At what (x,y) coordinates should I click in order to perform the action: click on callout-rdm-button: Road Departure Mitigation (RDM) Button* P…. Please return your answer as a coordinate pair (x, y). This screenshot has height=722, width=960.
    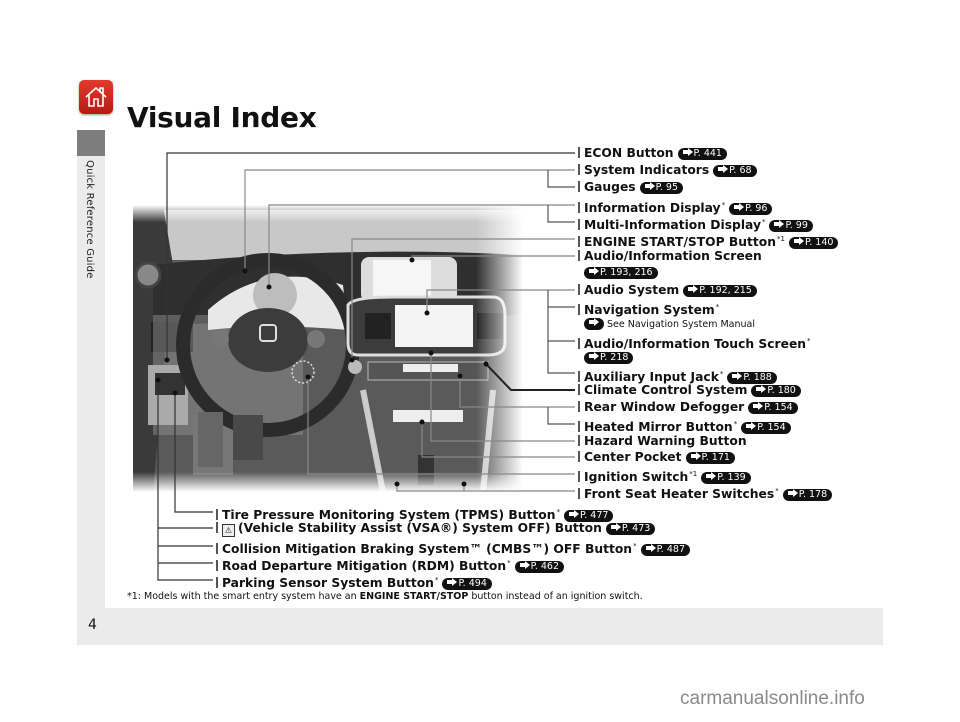
    Looking at the image, I should click on (390, 565).